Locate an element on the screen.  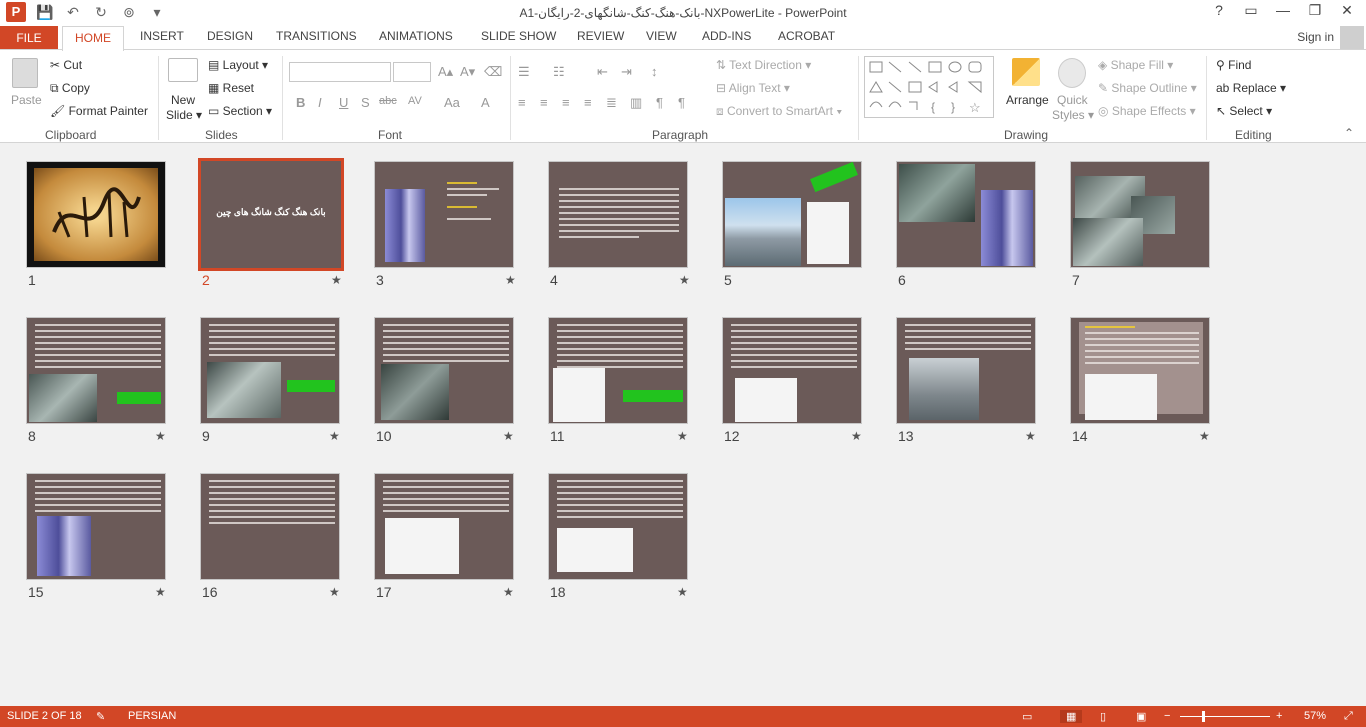
tab-insert: INSERT is located at coordinates (162, 36).